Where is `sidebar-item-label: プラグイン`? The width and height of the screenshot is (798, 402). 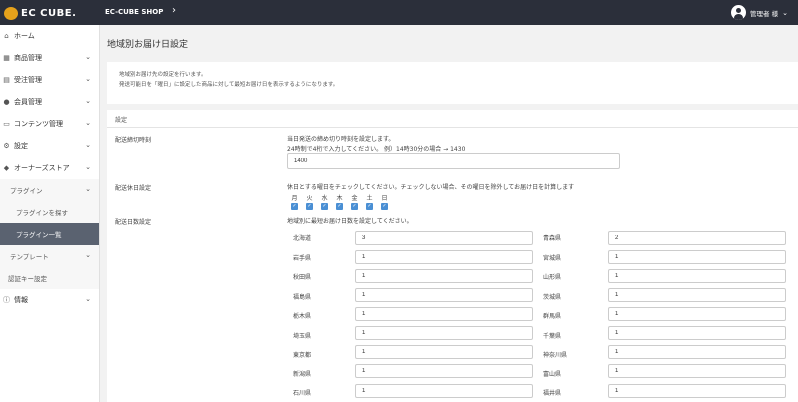
sidebar-item-label: プラグイン is located at coordinates (26, 191).